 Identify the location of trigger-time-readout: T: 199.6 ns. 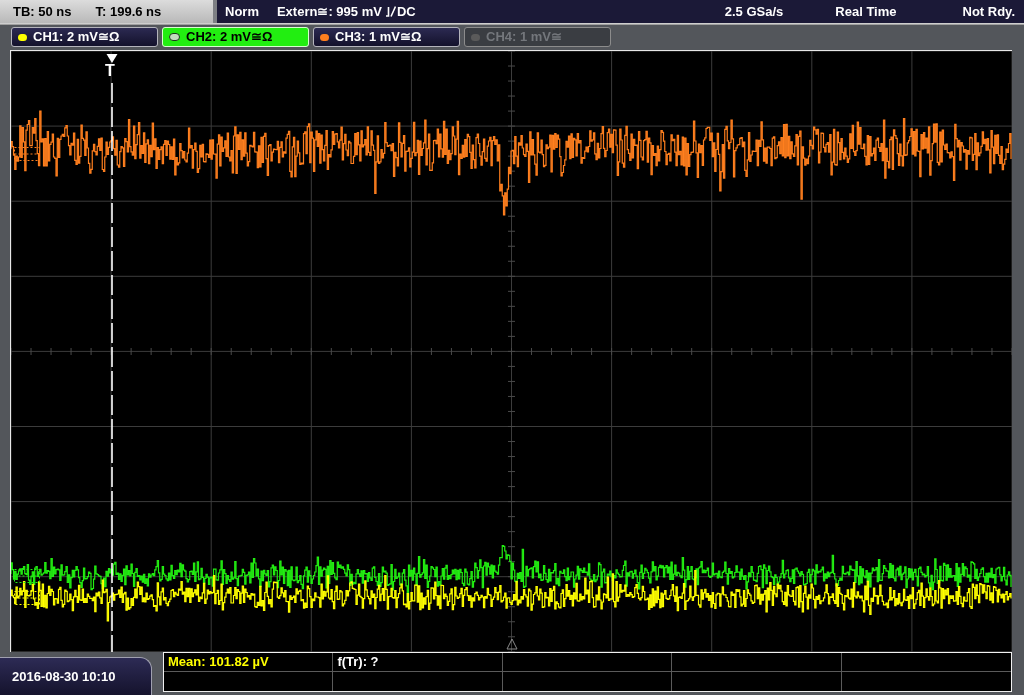
(128, 11).